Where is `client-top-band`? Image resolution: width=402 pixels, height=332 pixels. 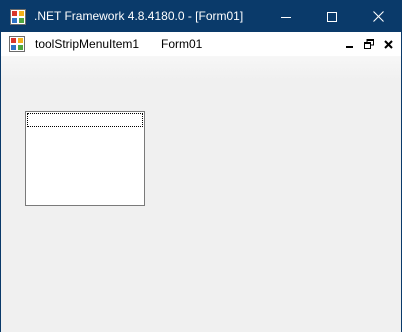 client-top-band is located at coordinates (201, 68).